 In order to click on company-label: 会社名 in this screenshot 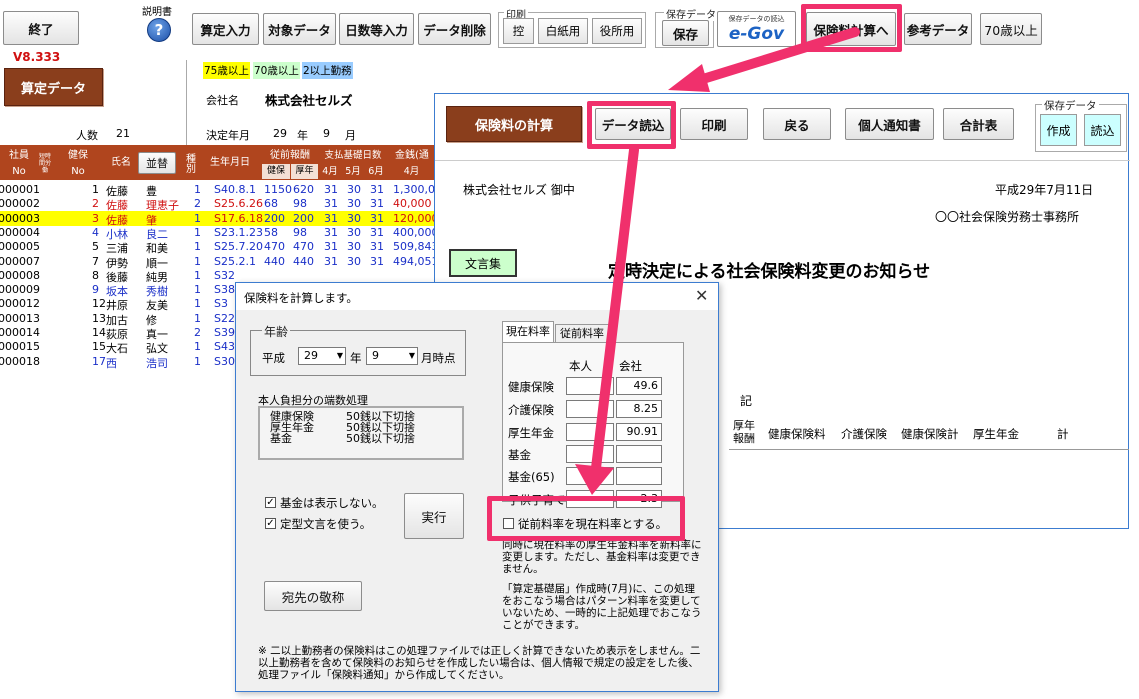, I will do `click(222, 100)`.